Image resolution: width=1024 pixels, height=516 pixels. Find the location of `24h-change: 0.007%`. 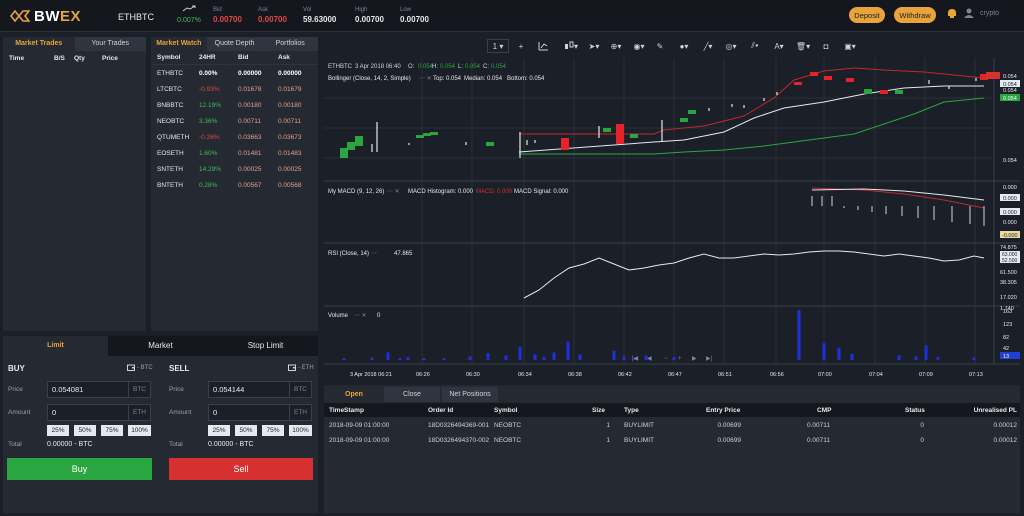

24h-change: 0.007% is located at coordinates (189, 14).